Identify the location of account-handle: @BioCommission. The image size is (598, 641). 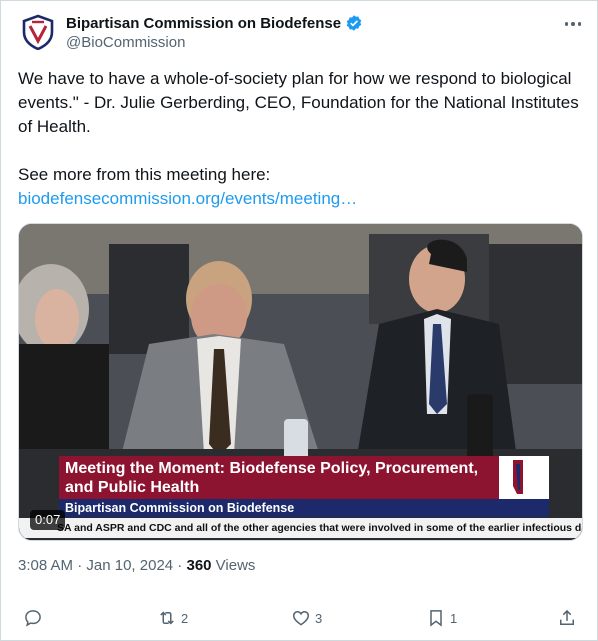
(125, 42).